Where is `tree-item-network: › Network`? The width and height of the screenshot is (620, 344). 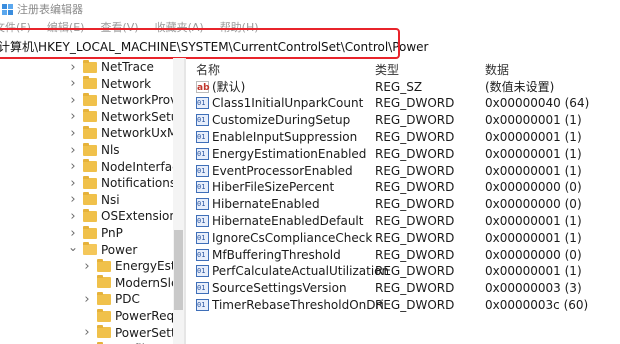 tree-item-network: › Network is located at coordinates (109, 84).